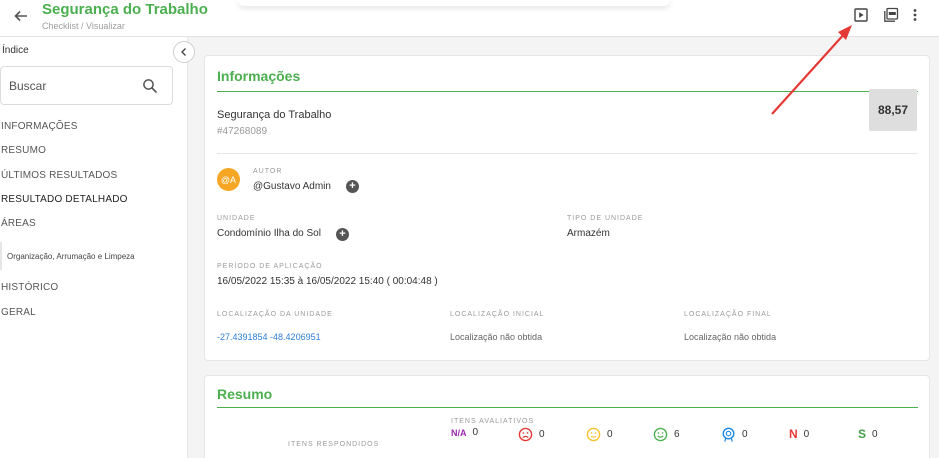  I want to click on more-options-button, so click(915, 15).